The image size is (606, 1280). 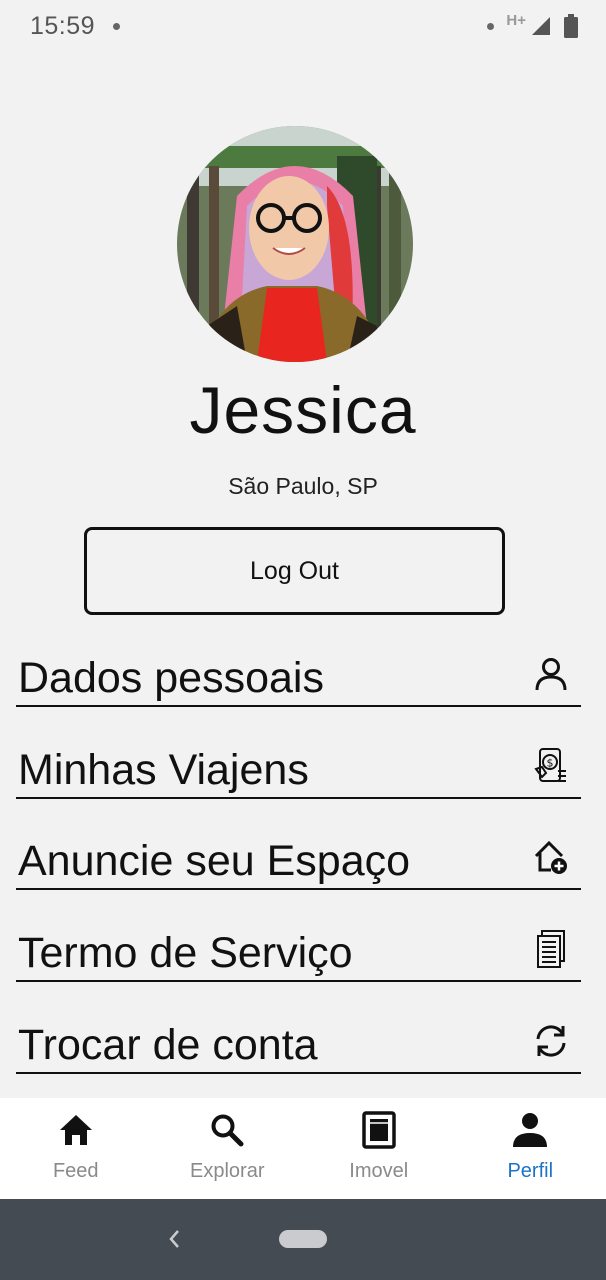 I want to click on status-dot-icon, so click(x=491, y=26).